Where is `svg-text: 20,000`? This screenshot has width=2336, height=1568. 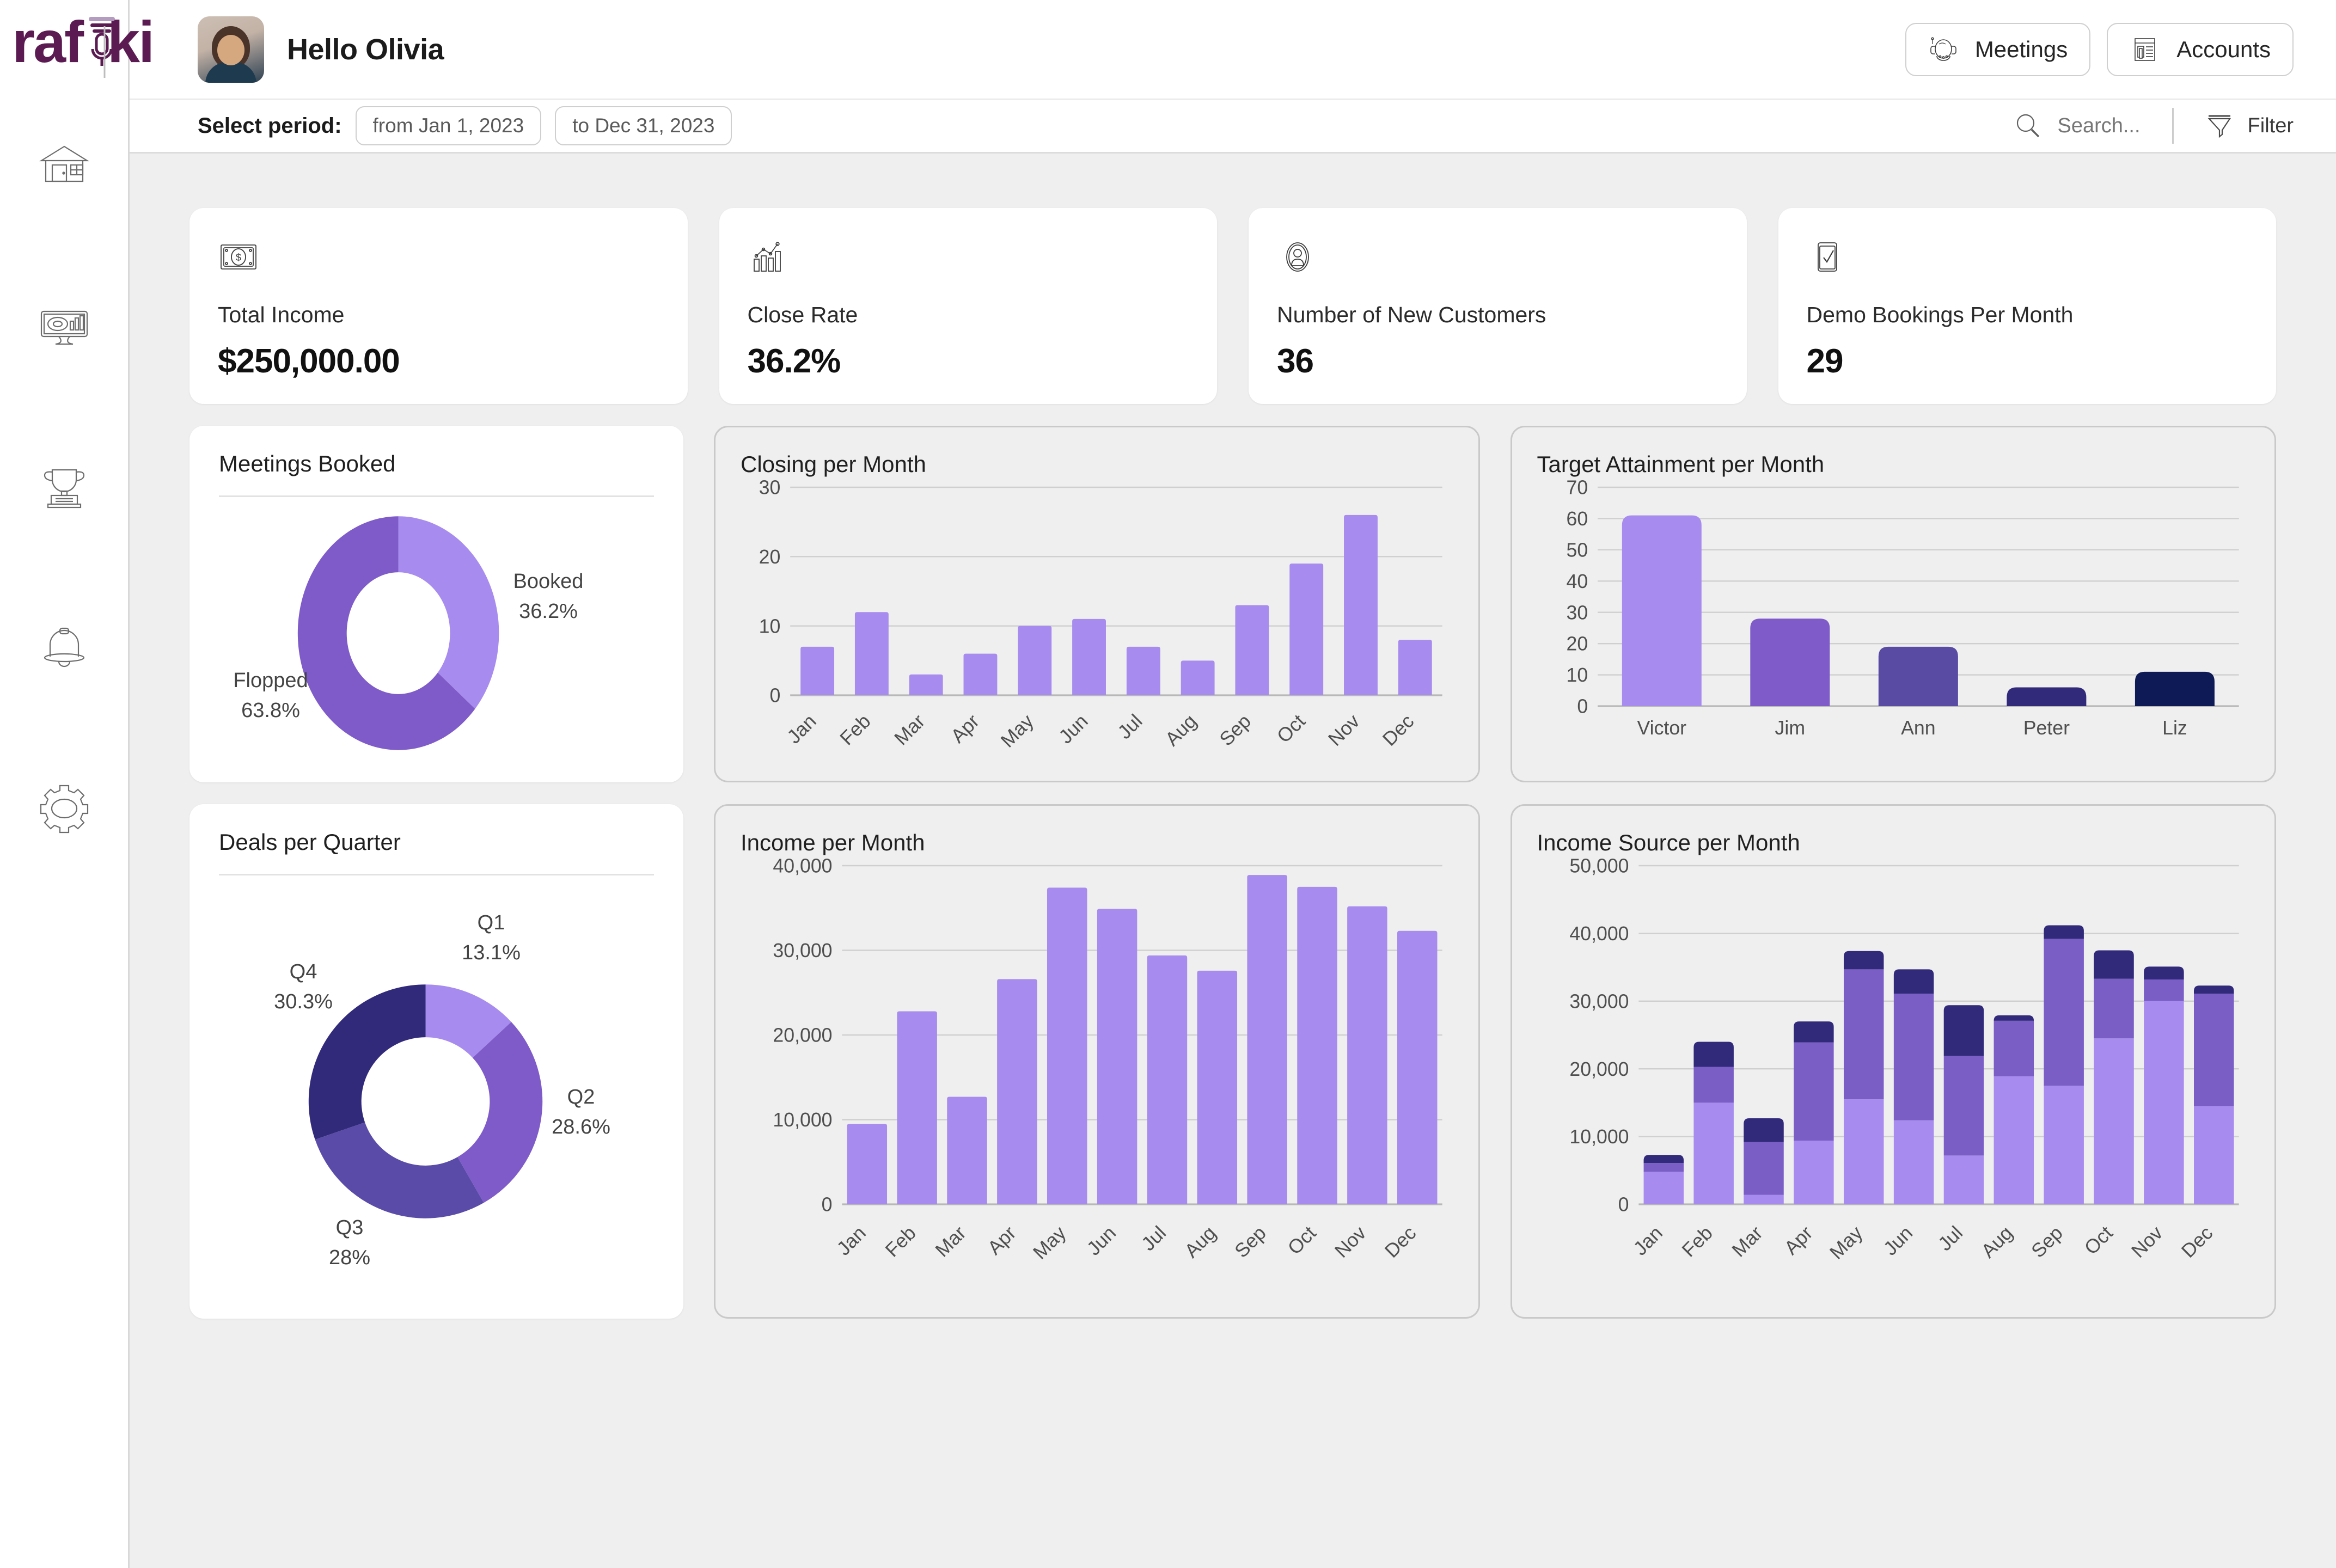 svg-text: 20,000 is located at coordinates (802, 1035).